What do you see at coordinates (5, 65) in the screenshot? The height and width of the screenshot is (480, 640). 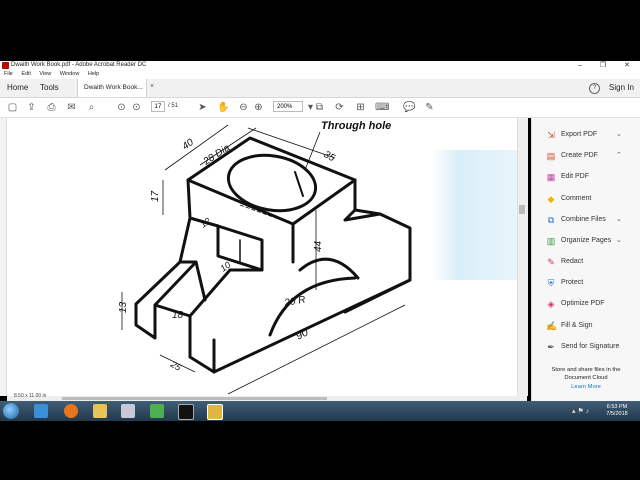 I see `acrobat-app-icon` at bounding box center [5, 65].